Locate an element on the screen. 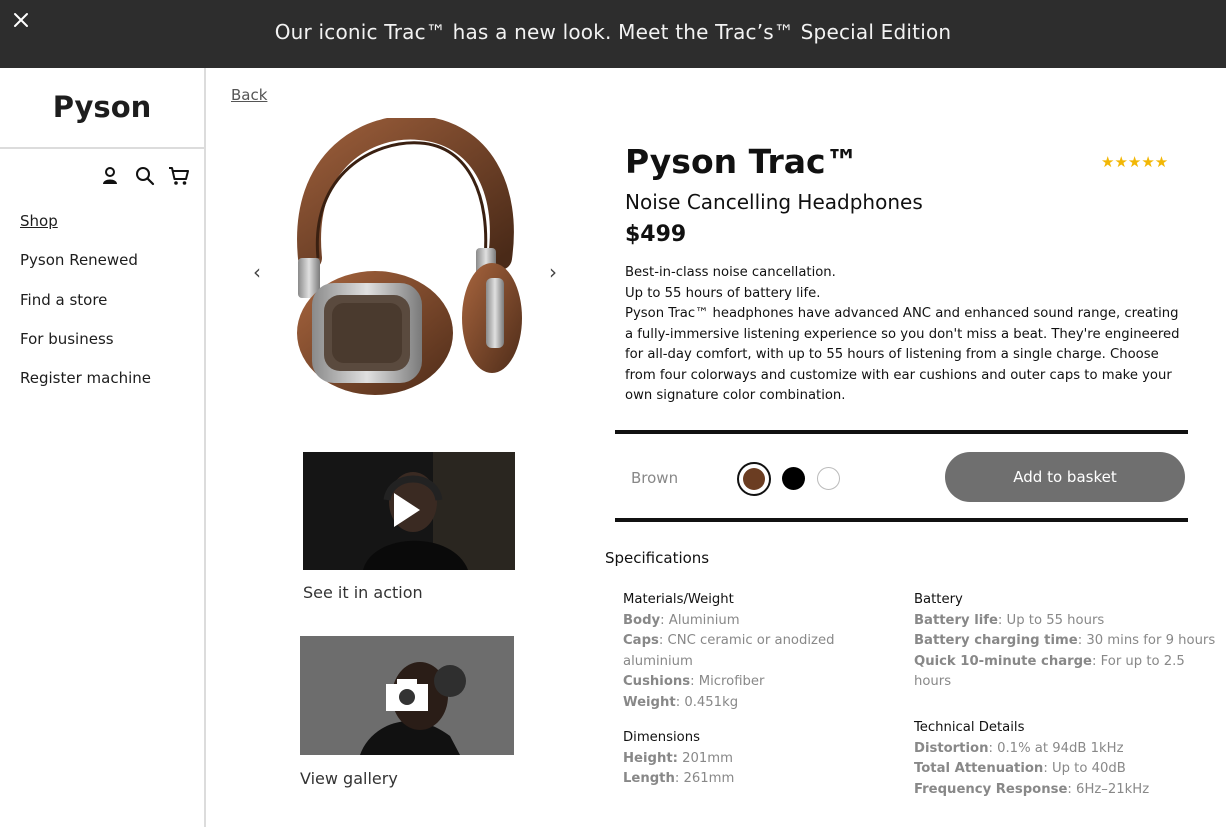 This screenshot has width=1226, height=827. sidebar-item-shop: Shop is located at coordinates (85, 231).